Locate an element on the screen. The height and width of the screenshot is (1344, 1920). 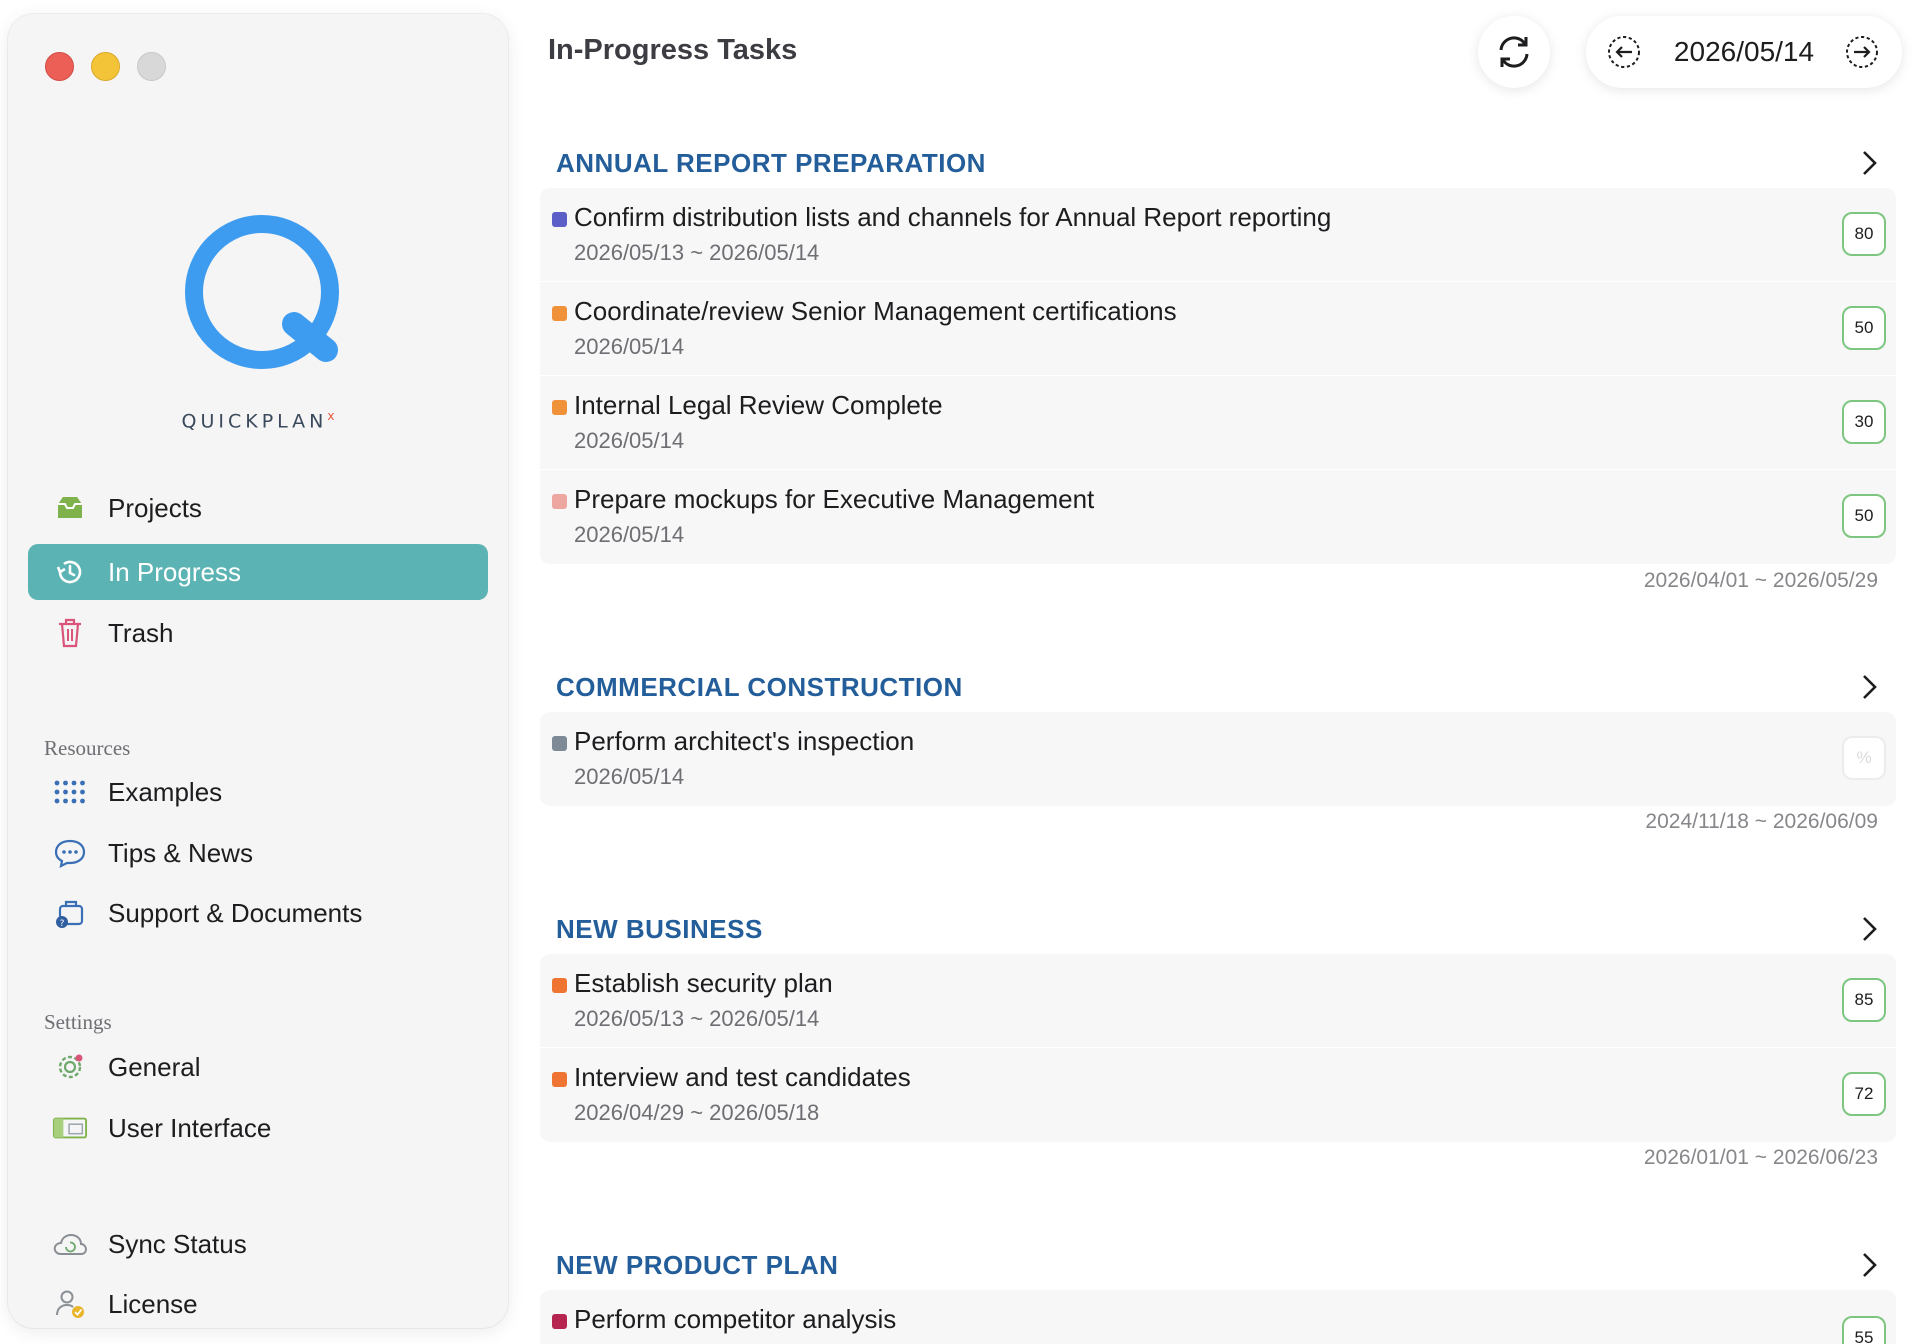
sidebar-item-user-interface: User Interface is located at coordinates (258, 1128).